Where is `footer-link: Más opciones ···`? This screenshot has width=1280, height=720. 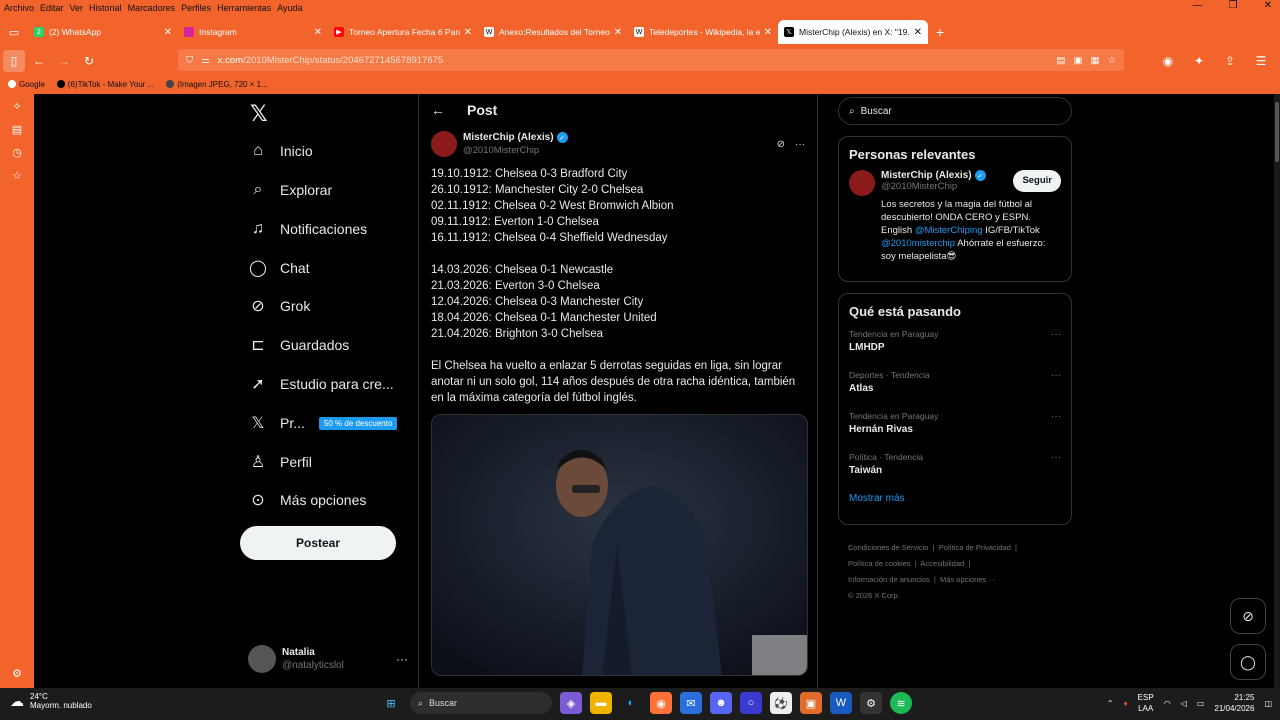
footer-link: Más opciones ··· is located at coordinates (968, 579).